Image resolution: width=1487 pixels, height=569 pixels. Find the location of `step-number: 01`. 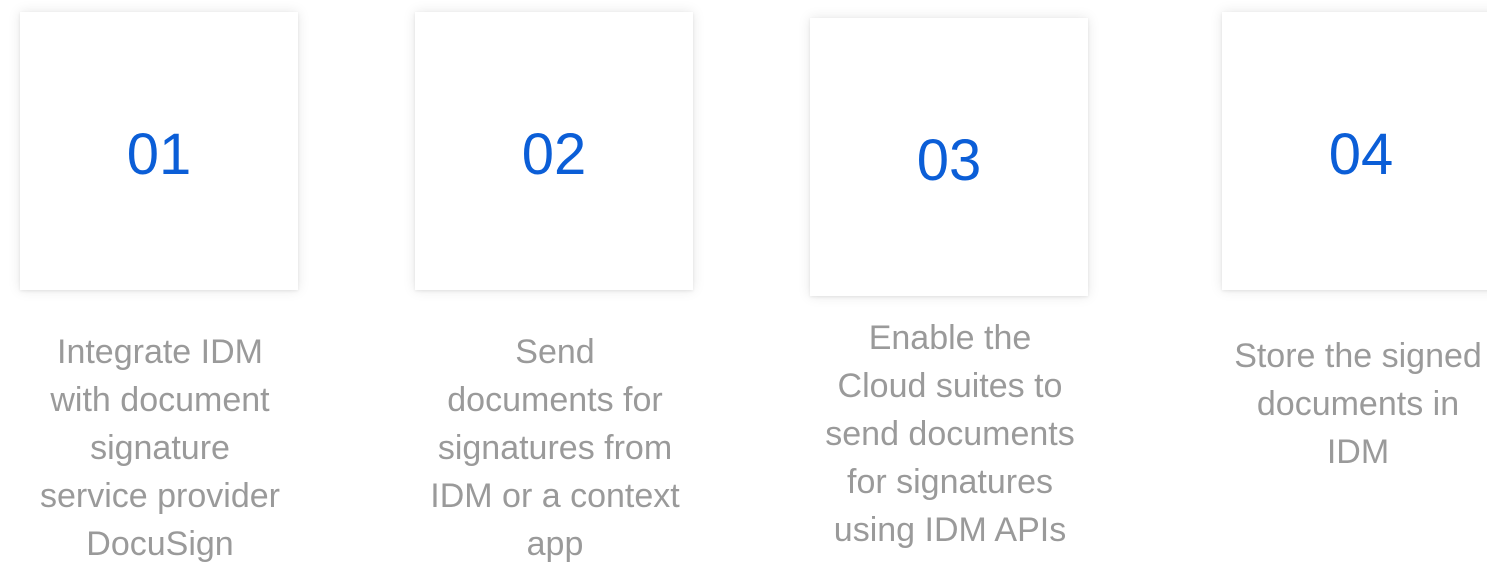

step-number: 01 is located at coordinates (159, 154).